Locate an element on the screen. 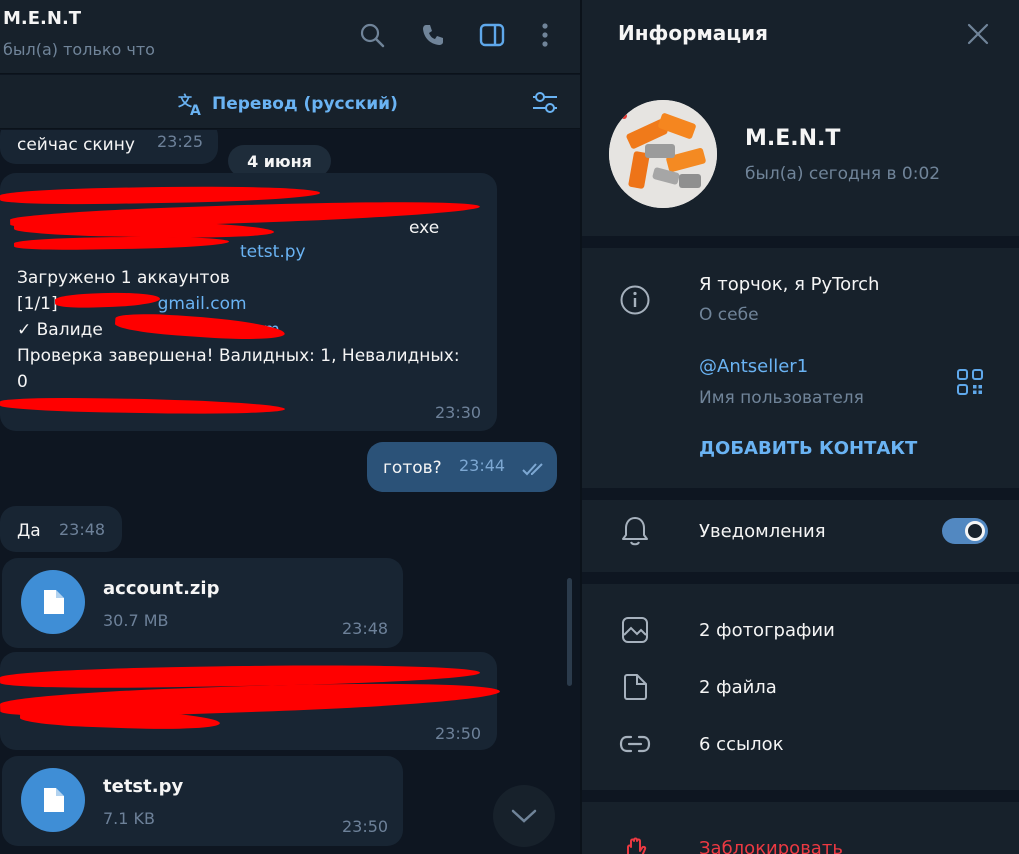 The image size is (1019, 854). link-icon is located at coordinates (635, 744).